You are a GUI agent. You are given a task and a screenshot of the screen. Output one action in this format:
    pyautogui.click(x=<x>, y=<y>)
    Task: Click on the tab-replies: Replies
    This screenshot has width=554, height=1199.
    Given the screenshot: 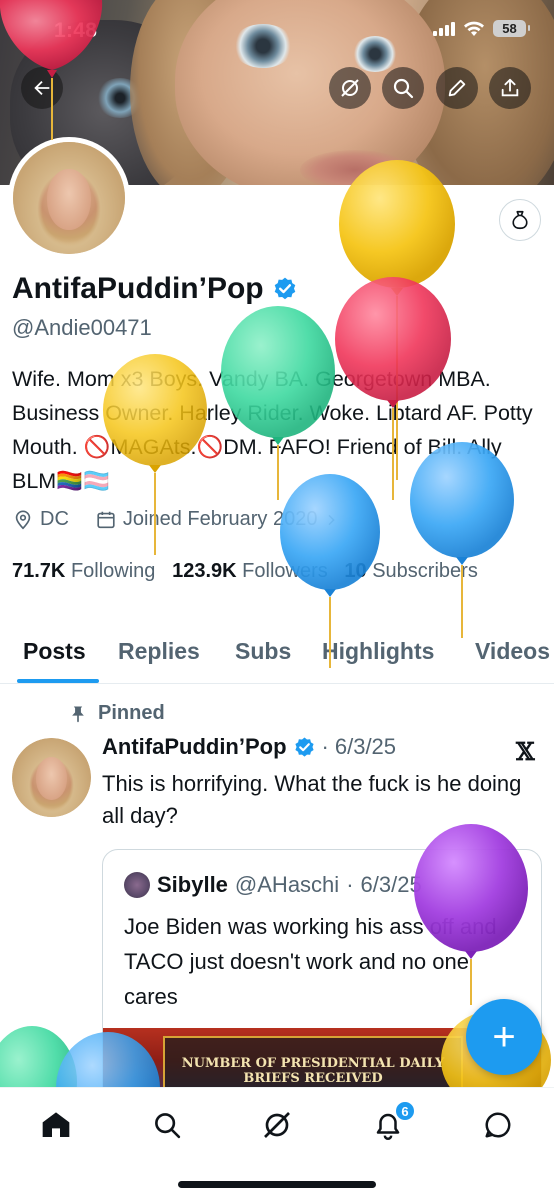 What is the action you would take?
    pyautogui.click(x=159, y=651)
    